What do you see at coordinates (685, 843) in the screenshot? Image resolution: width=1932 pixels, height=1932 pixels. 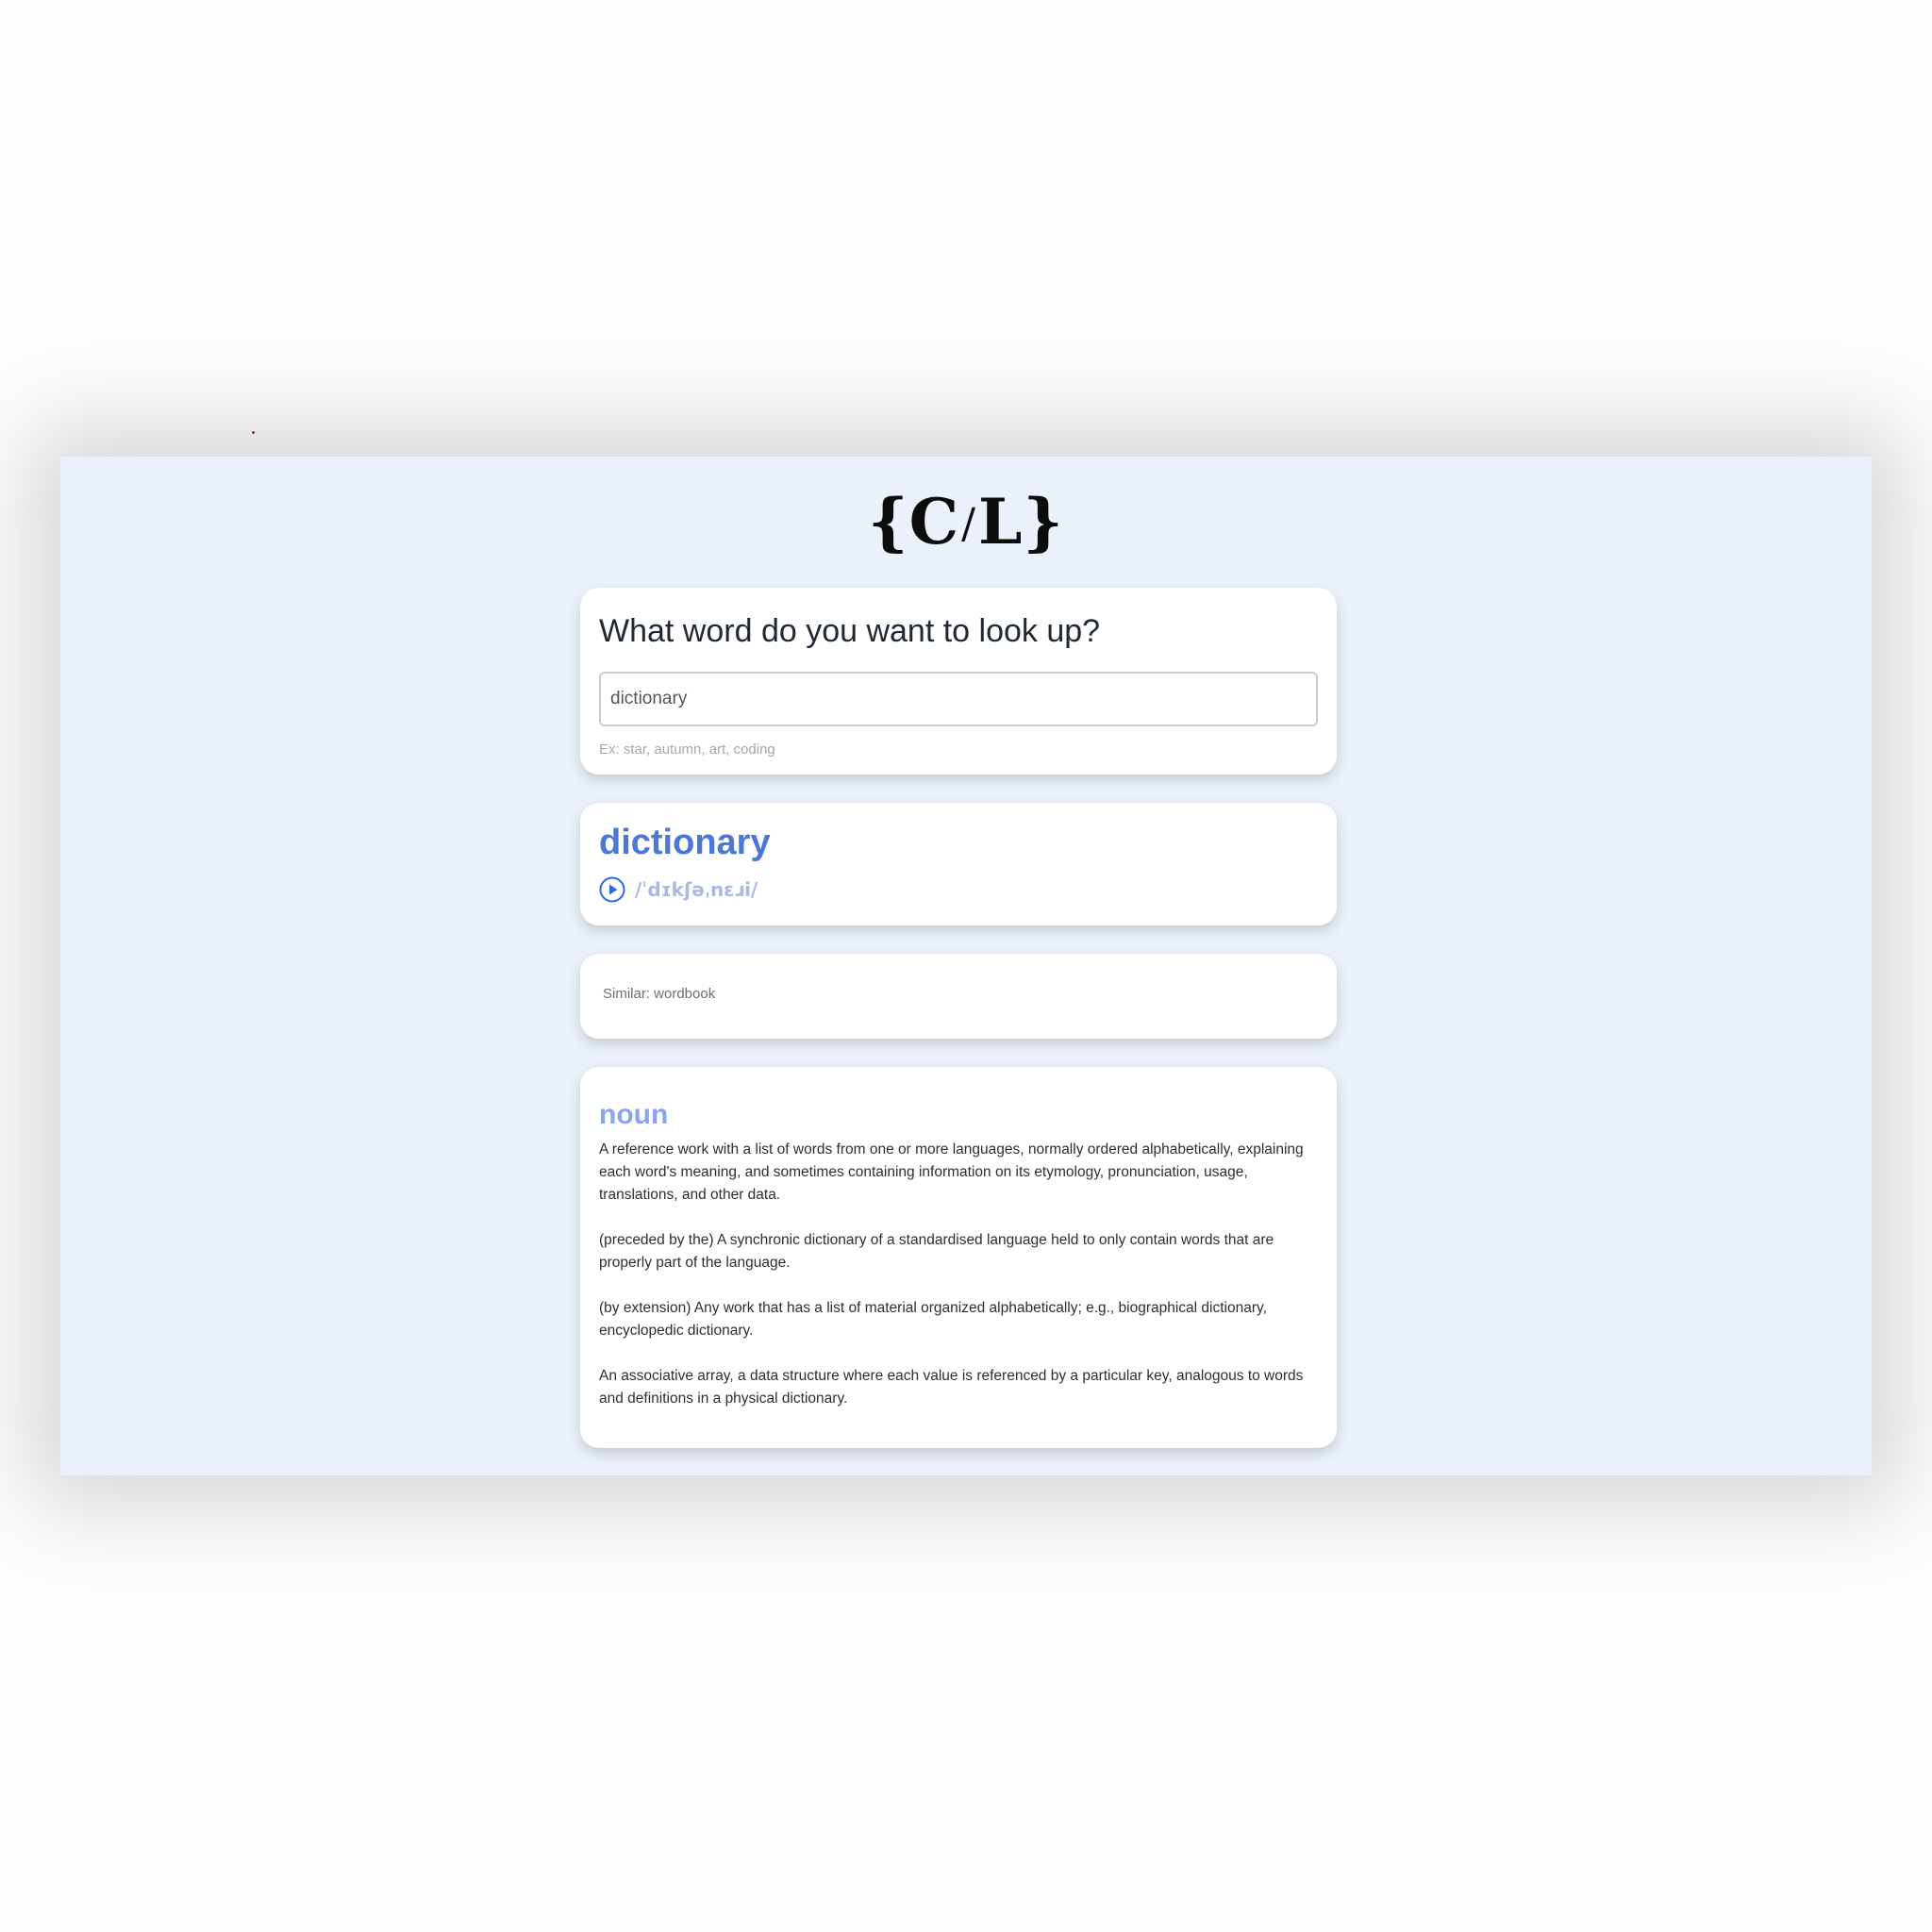 I see `headword: dictionary` at bounding box center [685, 843].